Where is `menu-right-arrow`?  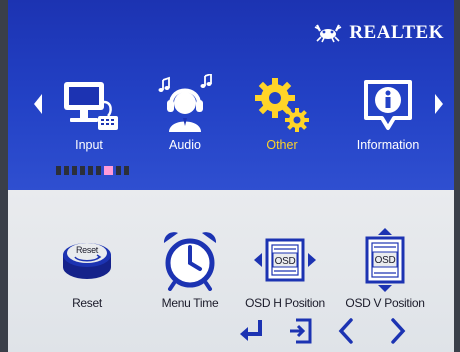 menu-right-arrow is located at coordinates (439, 104).